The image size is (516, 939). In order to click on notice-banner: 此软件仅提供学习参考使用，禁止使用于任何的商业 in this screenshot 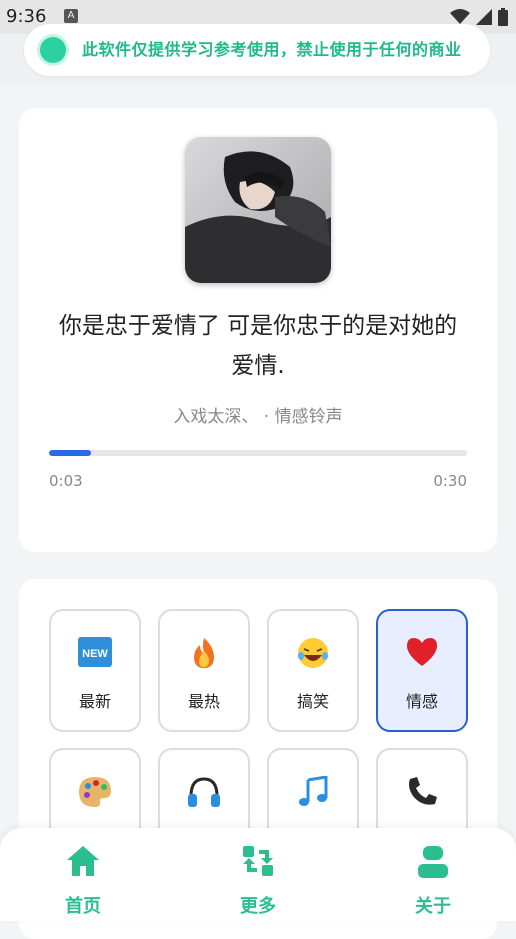, I will do `click(257, 50)`.